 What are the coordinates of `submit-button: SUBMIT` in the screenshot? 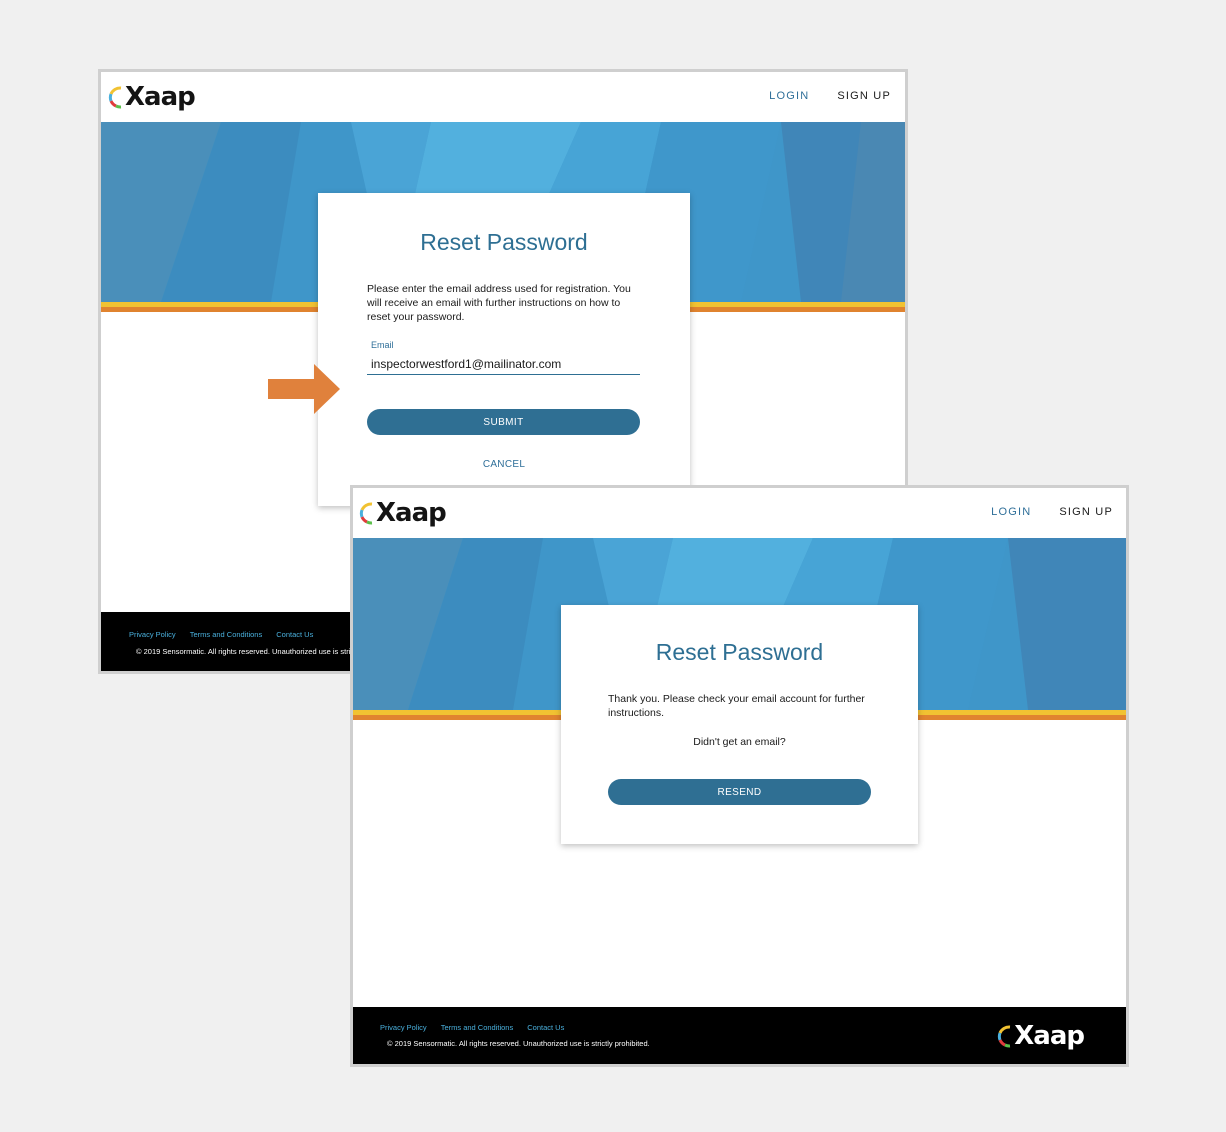 It's located at (503, 422).